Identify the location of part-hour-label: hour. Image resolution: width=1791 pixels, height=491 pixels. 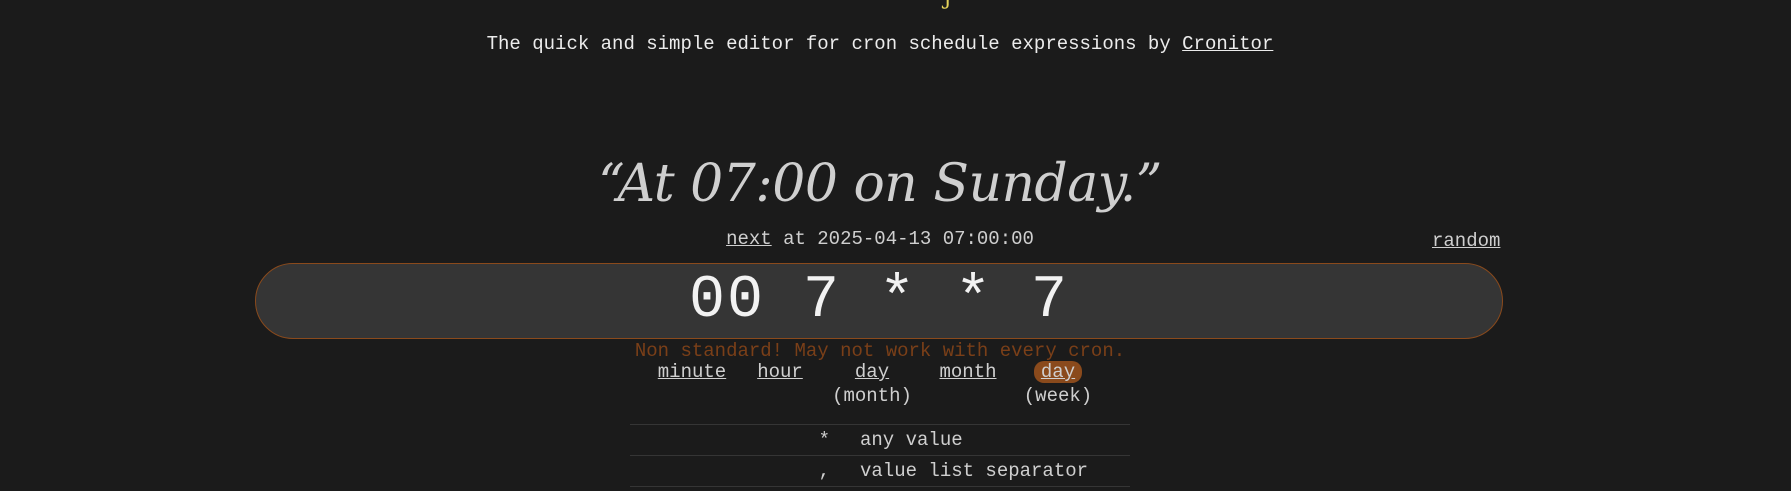
(780, 372).